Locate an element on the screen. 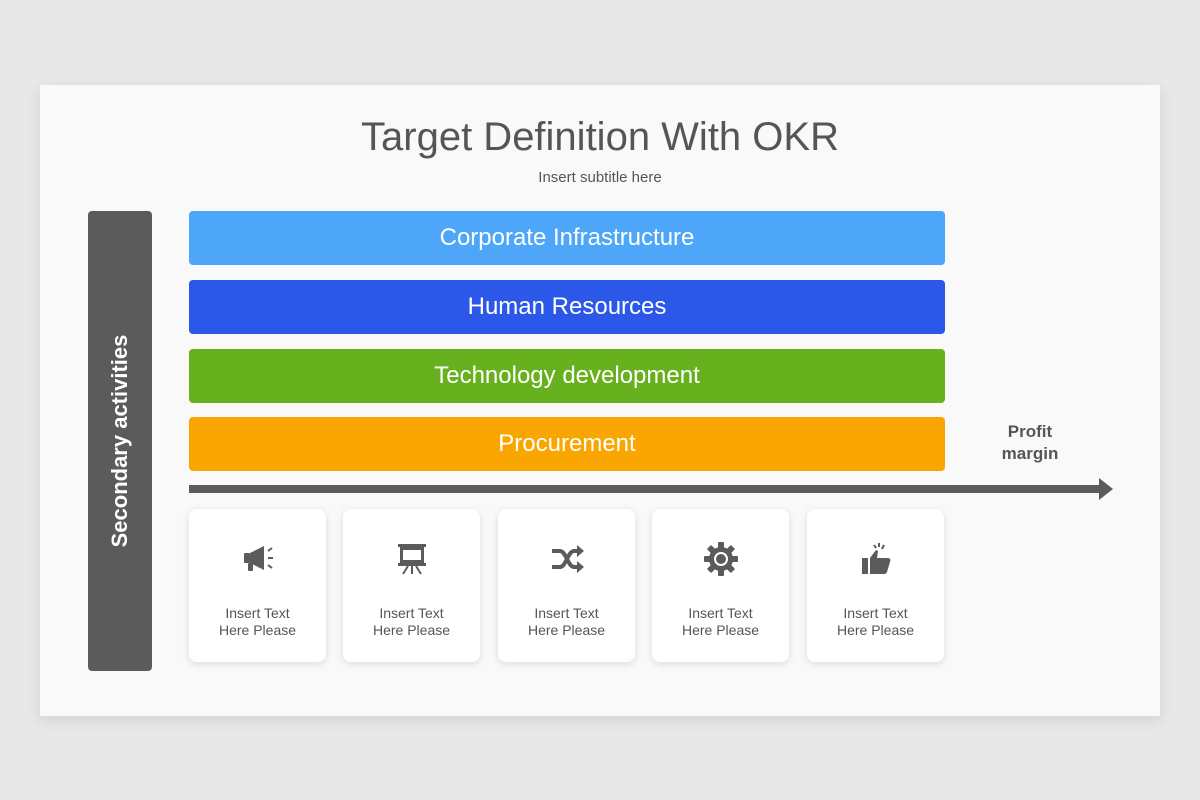  card-2: Insert Text Here Please is located at coordinates (411, 585).